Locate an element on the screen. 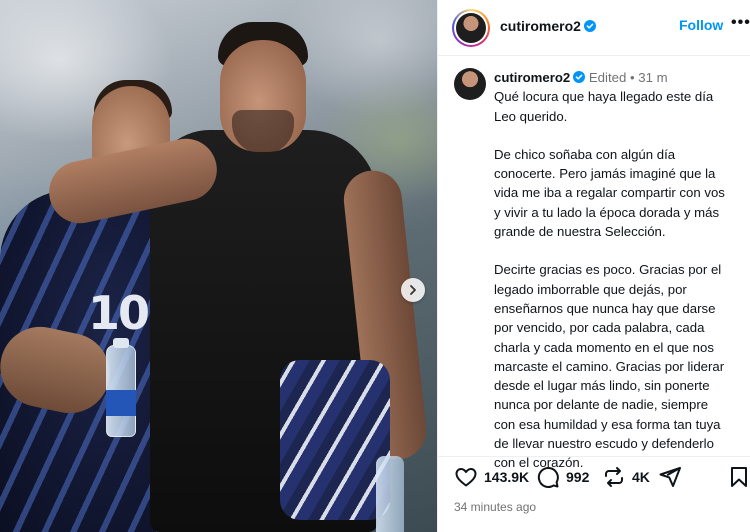  username: cutiromero2 is located at coordinates (548, 26).